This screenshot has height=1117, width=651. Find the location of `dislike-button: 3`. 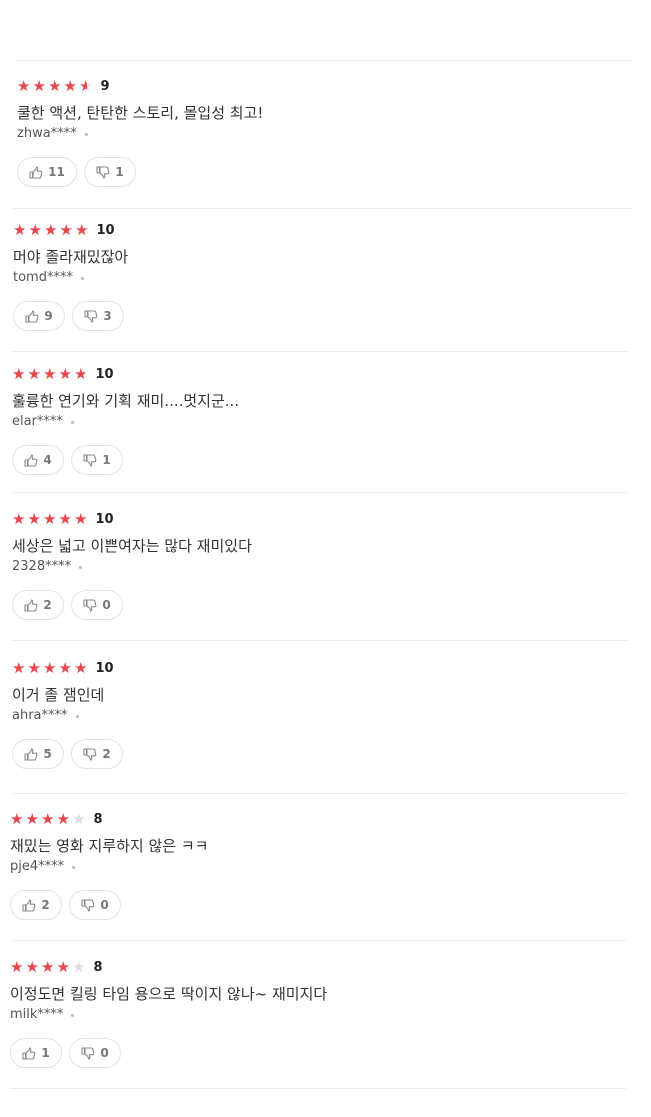

dislike-button: 3 is located at coordinates (98, 316).